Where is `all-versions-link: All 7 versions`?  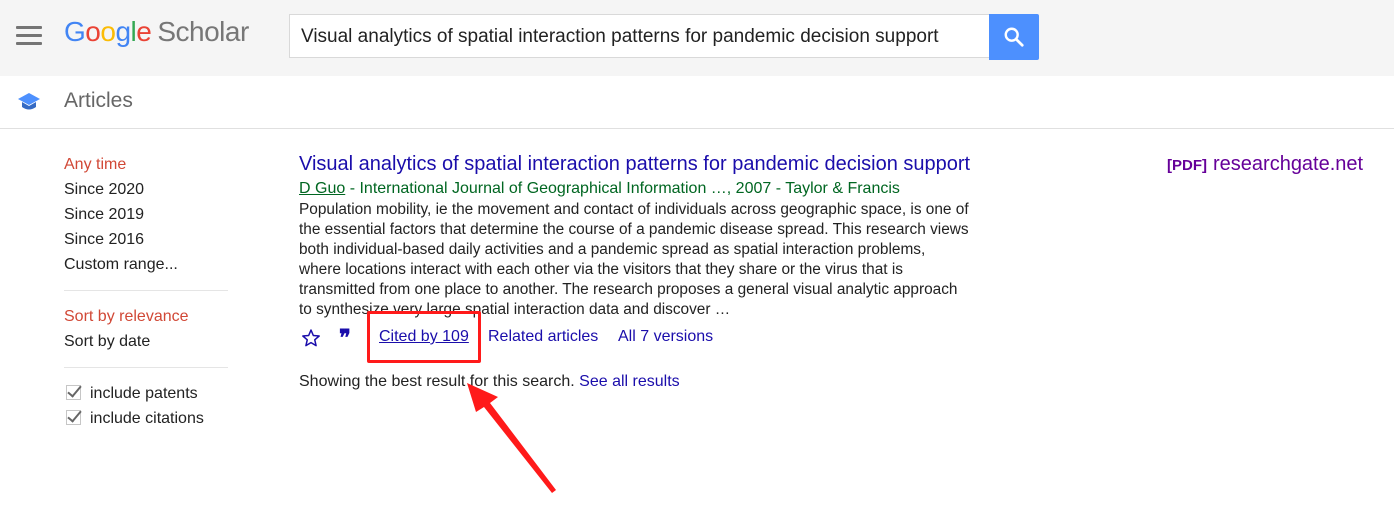 all-versions-link: All 7 versions is located at coordinates (665, 337).